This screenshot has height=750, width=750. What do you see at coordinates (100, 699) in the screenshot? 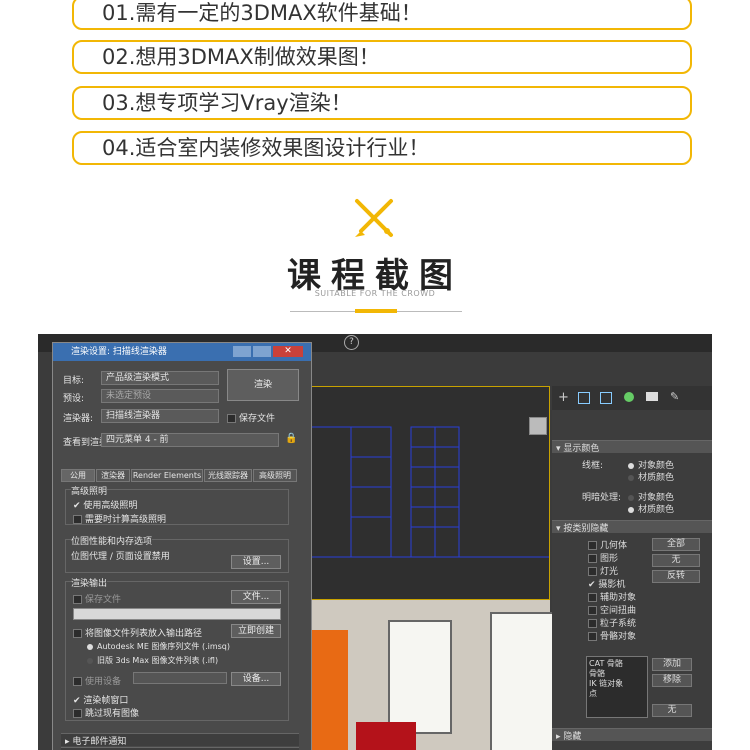
I see `render-frame-window-checkbox: ✔ 渲染帧窗口` at bounding box center [100, 699].